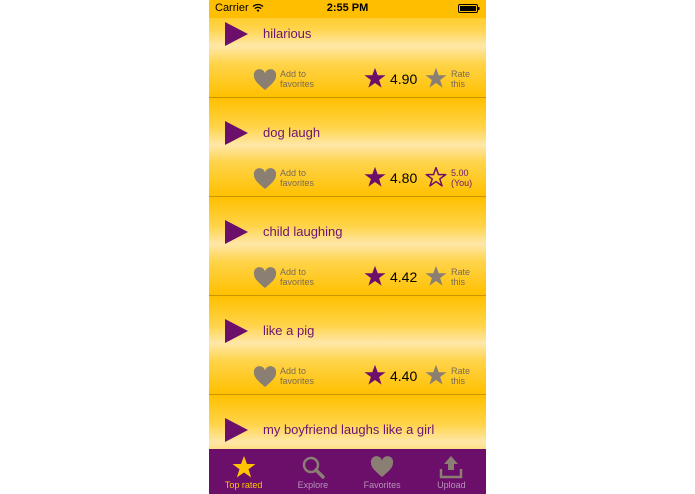 The width and height of the screenshot is (695, 494). I want to click on sound-title: my boyfriend laughs like a girl, so click(349, 429).